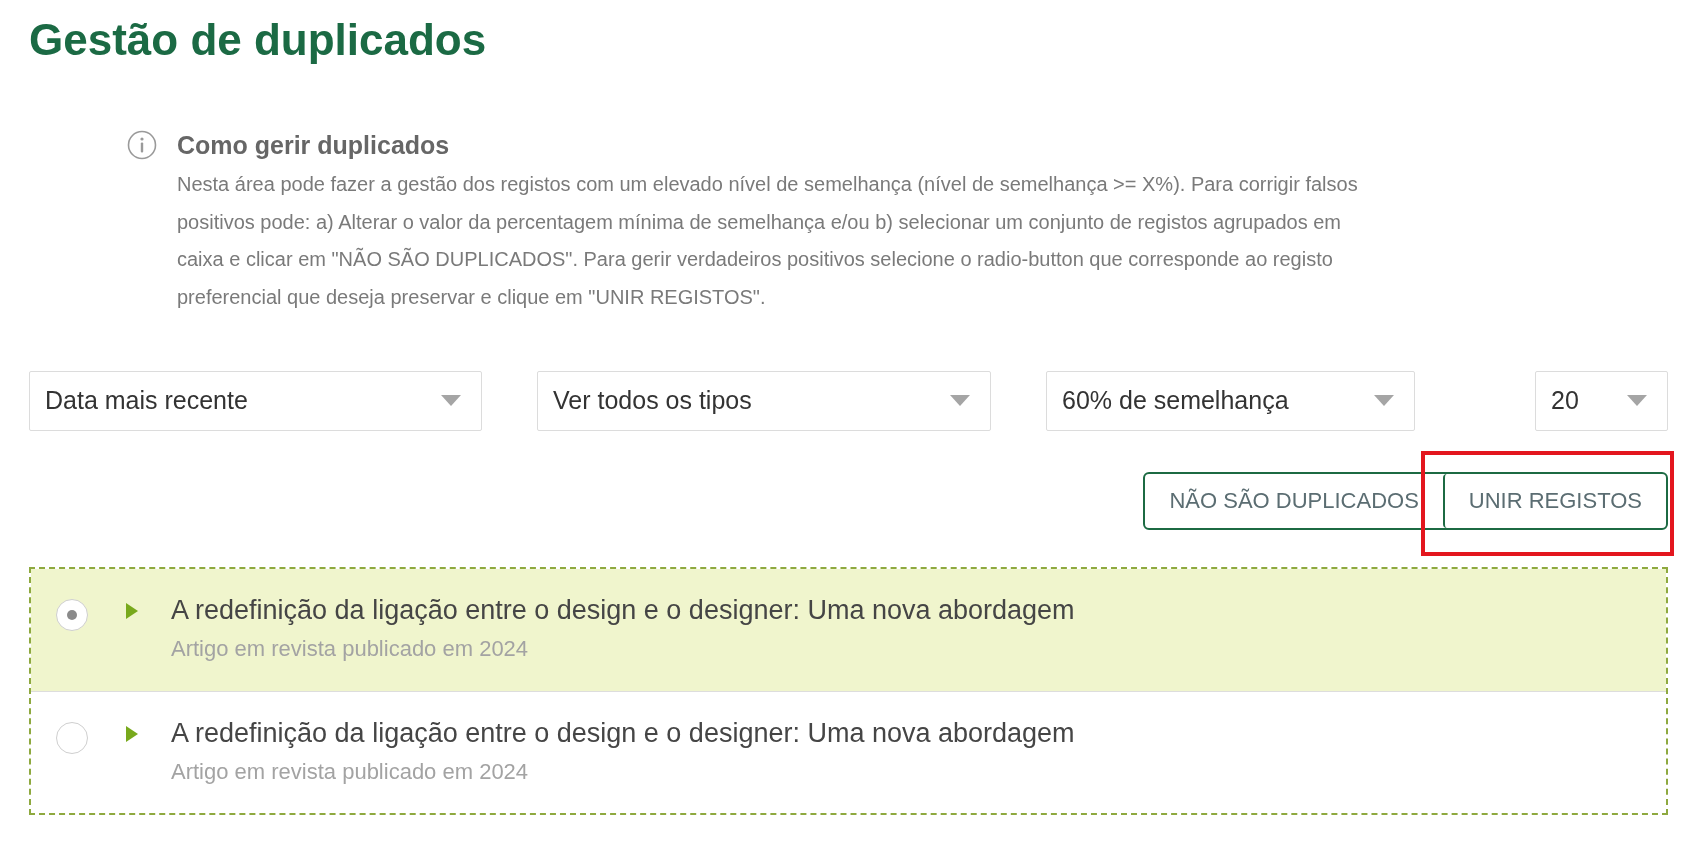  Describe the element at coordinates (258, 40) in the screenshot. I see `page-title: Gestão de duplicados` at that location.